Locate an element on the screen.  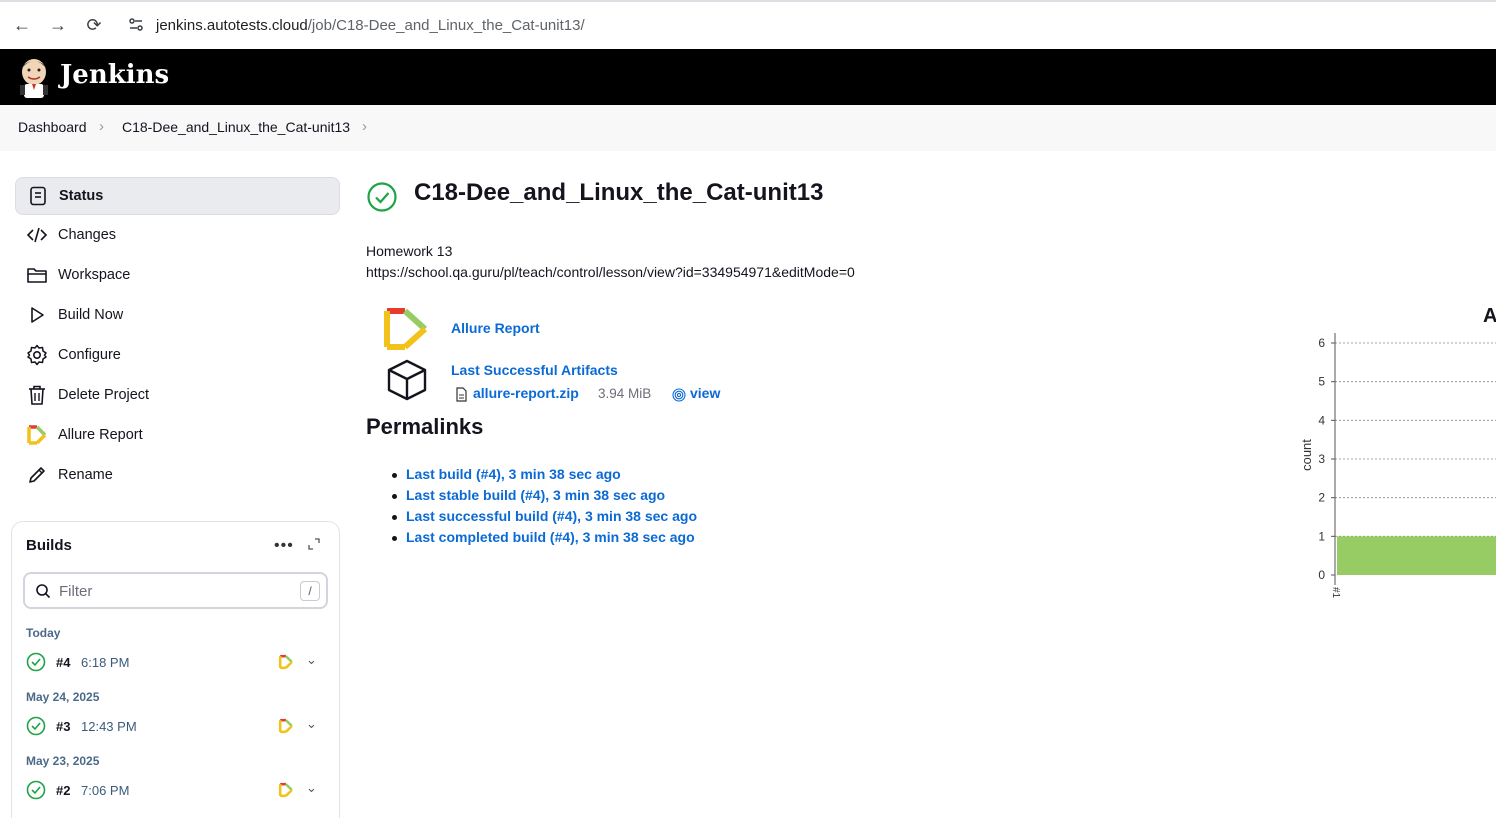
chart-title: A is located at coordinates (1489, 316).